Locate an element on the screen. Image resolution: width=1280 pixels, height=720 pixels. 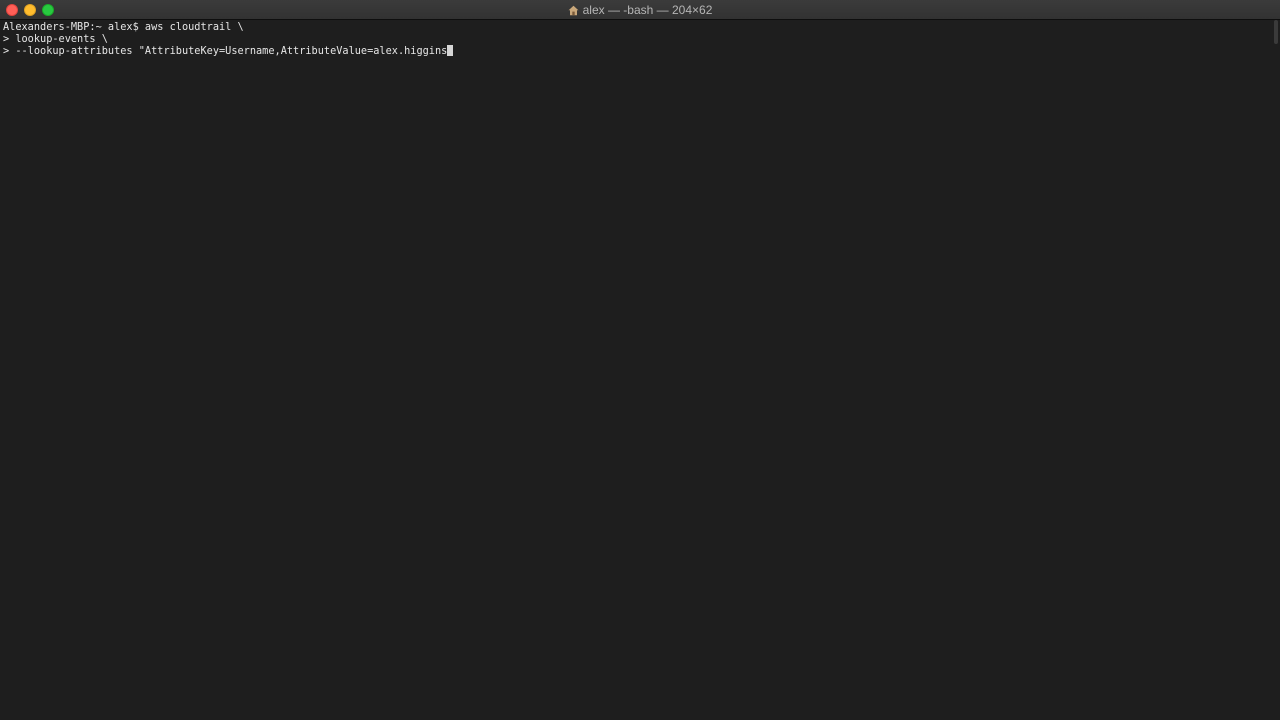
window-title: alex — -bash — 204×62 is located at coordinates (640, 10).